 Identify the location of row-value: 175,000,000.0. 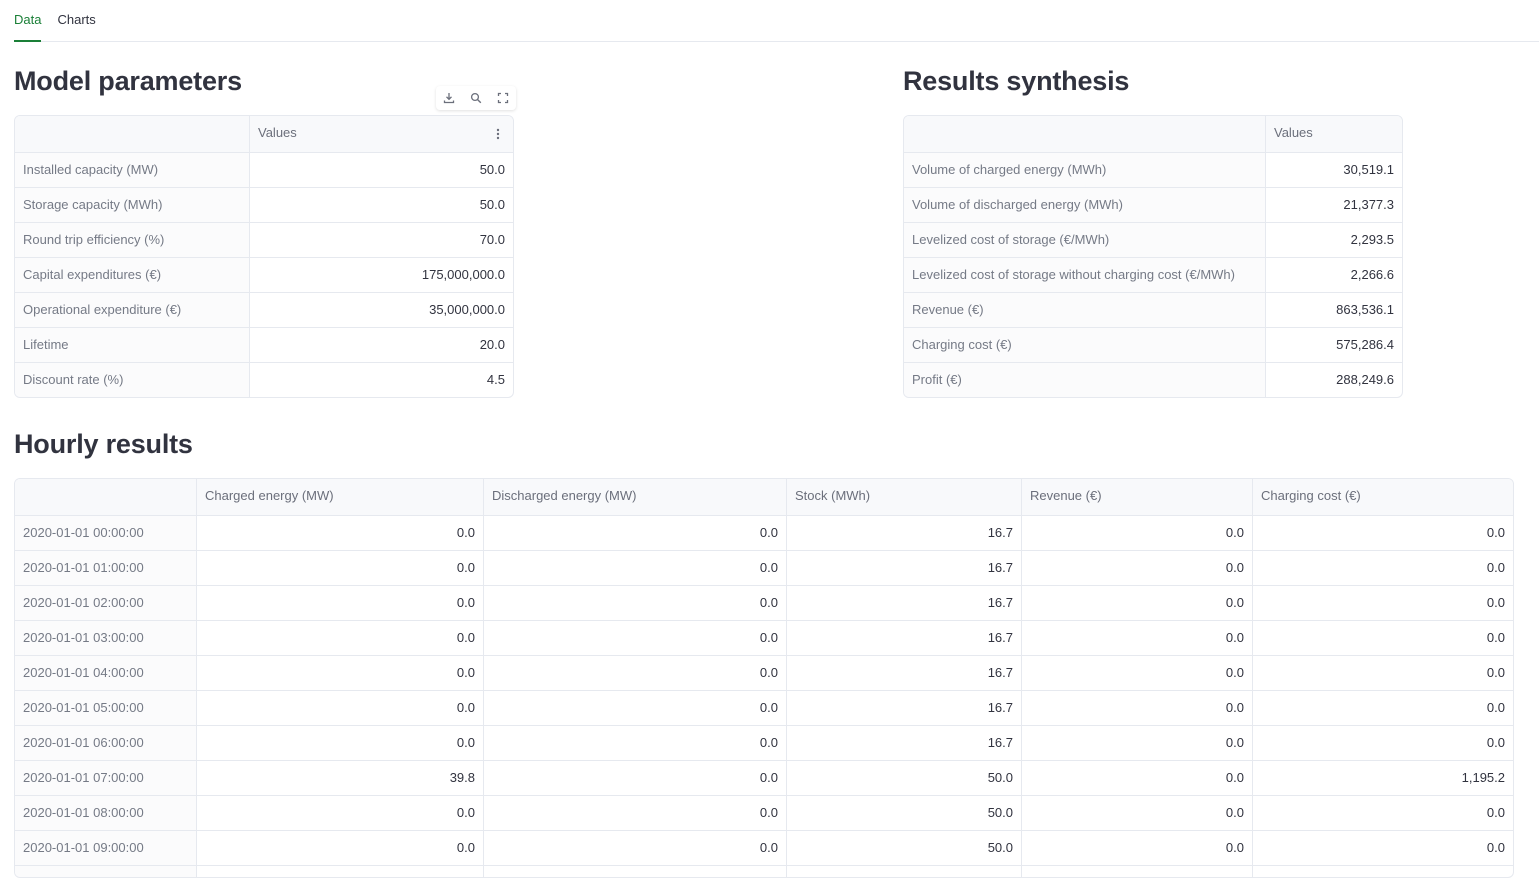
(381, 275).